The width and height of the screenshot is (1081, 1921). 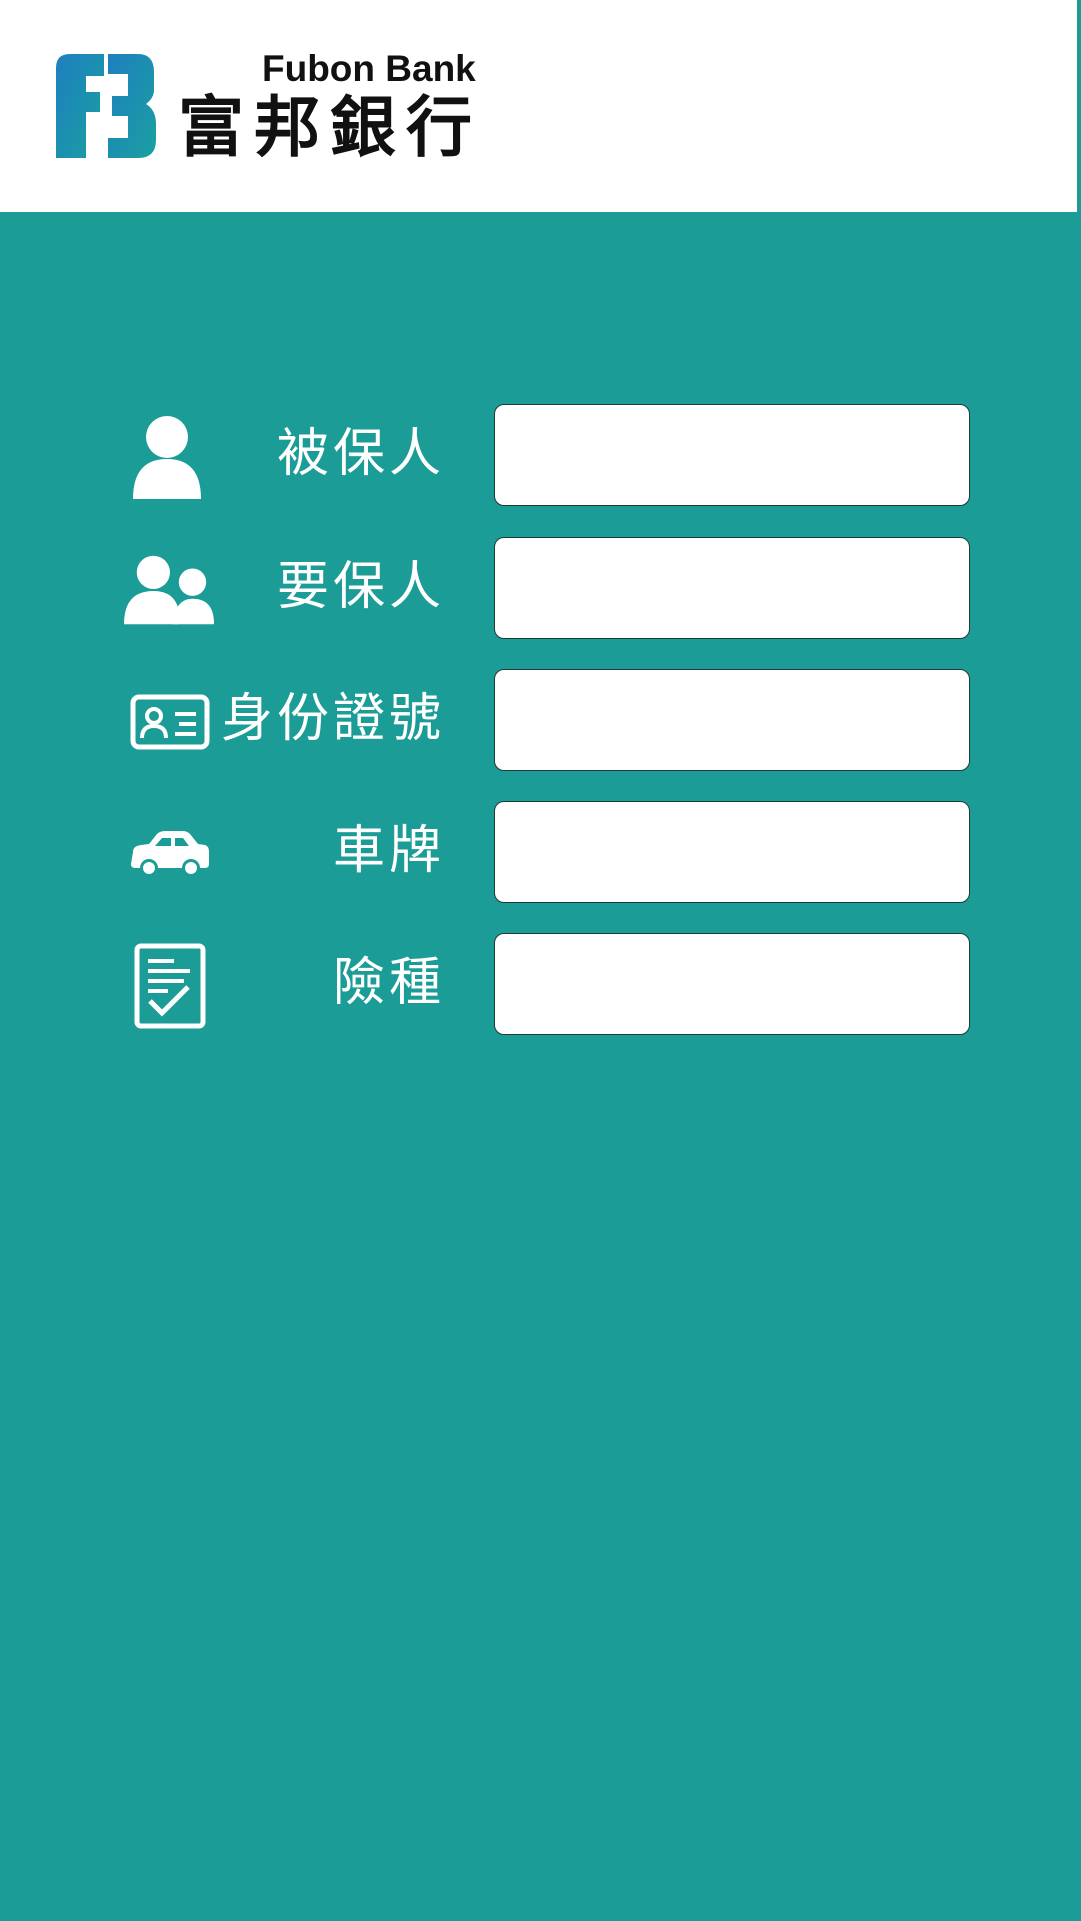 I want to click on policyholder-input, so click(x=732, y=588).